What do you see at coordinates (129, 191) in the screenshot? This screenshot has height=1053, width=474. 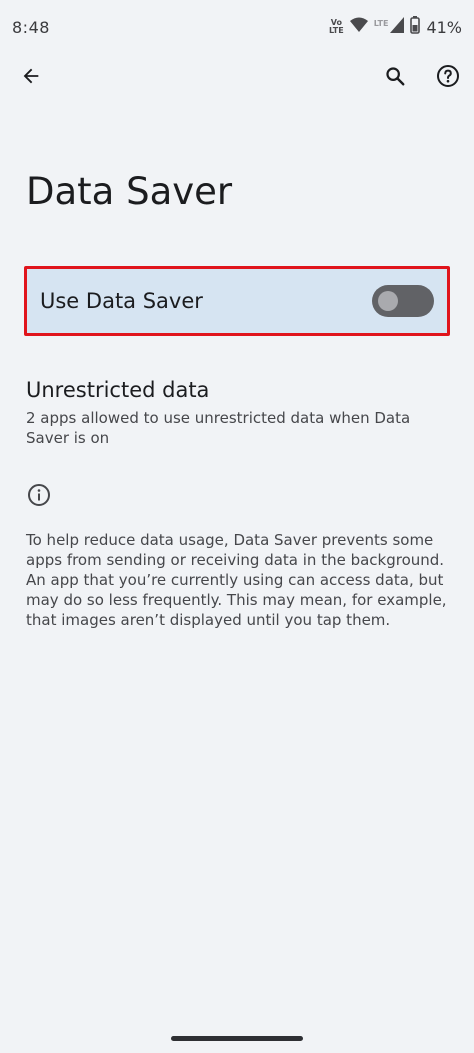 I see `page-title: Data Saver` at bounding box center [129, 191].